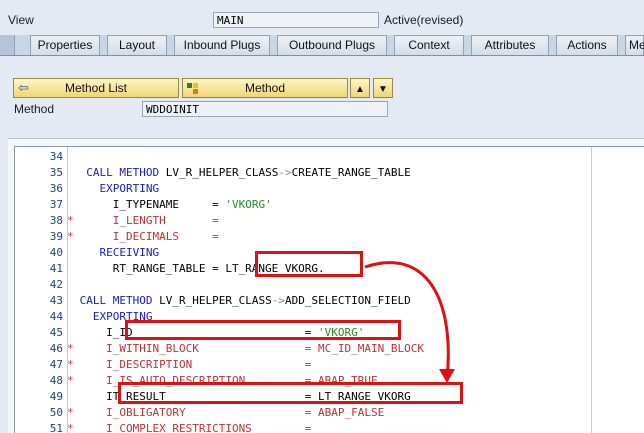 The width and height of the screenshot is (644, 433). I want to click on view-status: Active(revised), so click(424, 20).